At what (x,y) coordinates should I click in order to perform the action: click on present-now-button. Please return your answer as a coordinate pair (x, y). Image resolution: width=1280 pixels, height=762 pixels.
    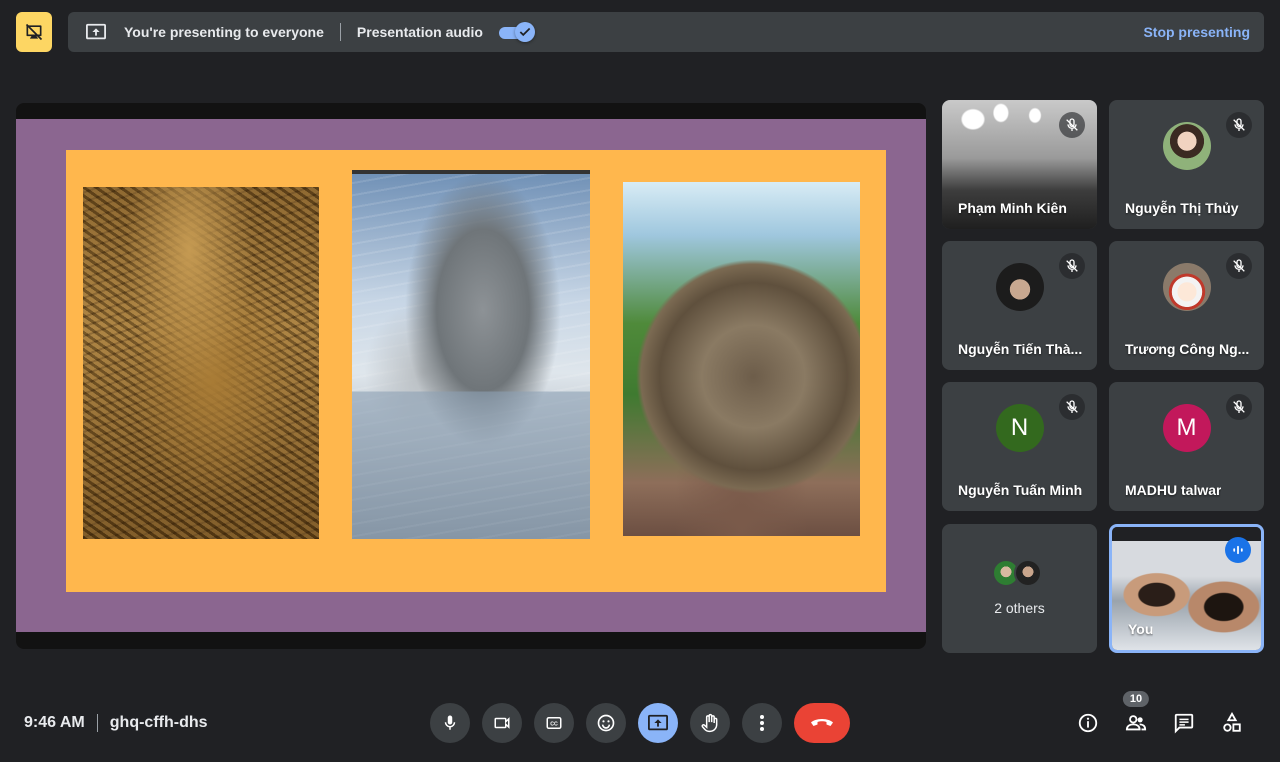
    Looking at the image, I should click on (658, 723).